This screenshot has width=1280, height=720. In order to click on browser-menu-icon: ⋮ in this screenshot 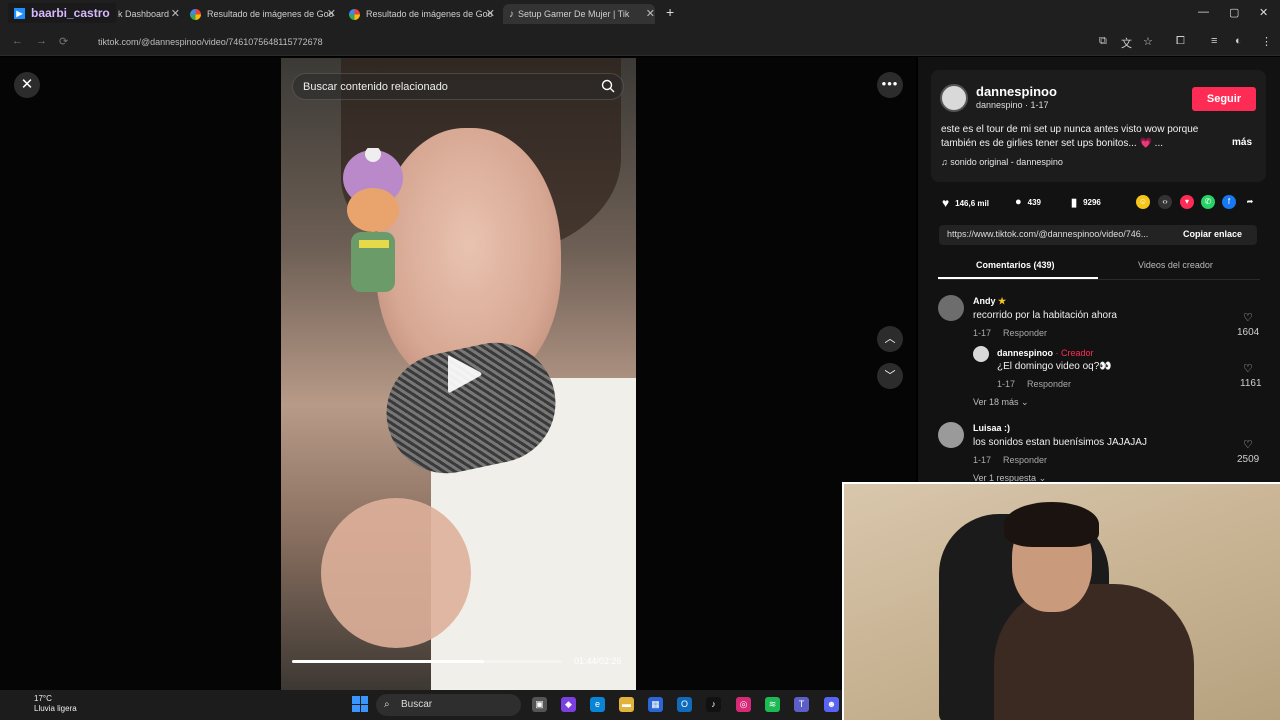, I will do `click(1266, 41)`.